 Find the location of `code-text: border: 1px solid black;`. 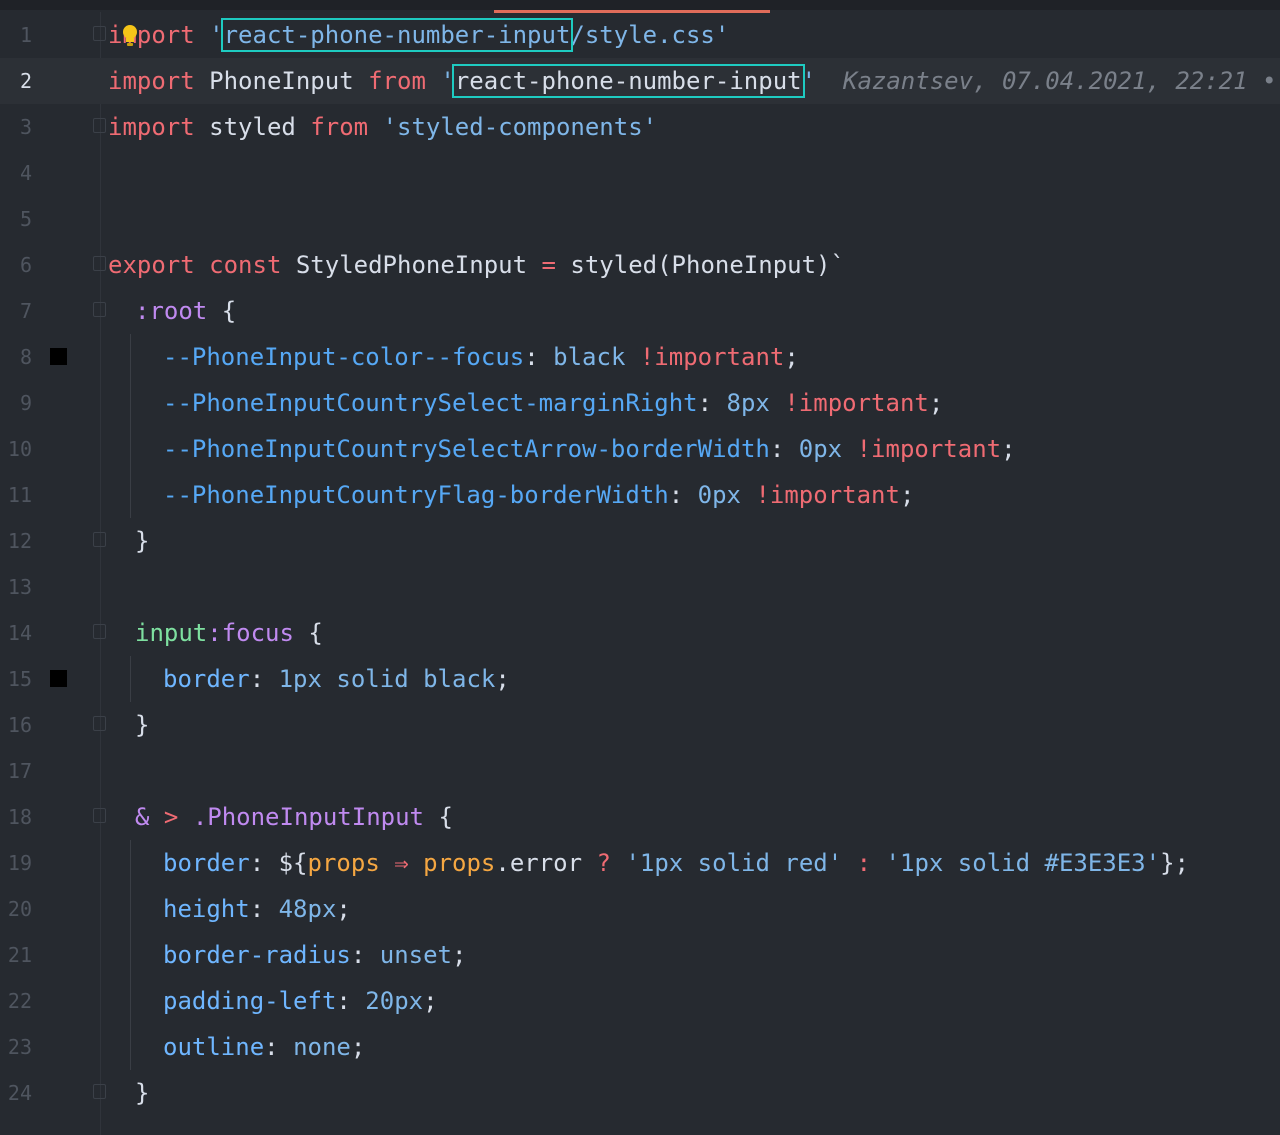

code-text: border: 1px solid black; is located at coordinates (336, 679).